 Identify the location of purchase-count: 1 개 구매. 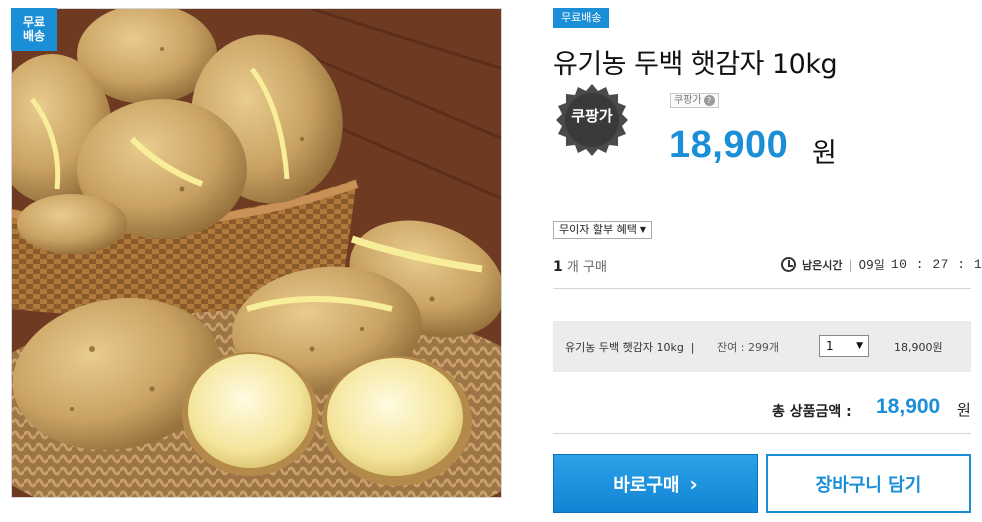
(580, 265).